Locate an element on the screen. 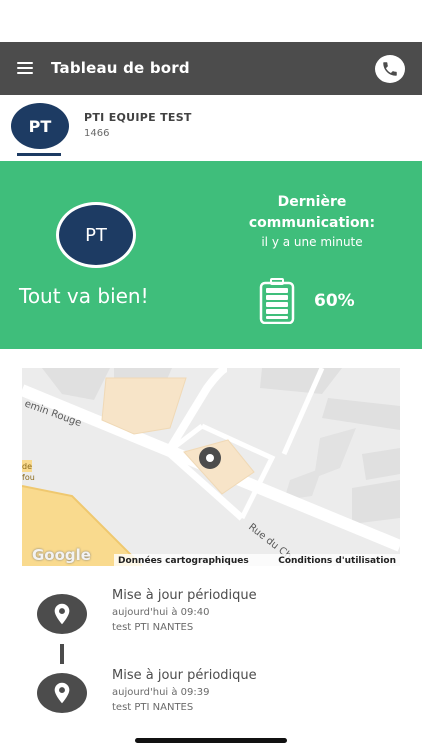 This screenshot has height=750, width=422. tab-indicator is located at coordinates (39, 154).